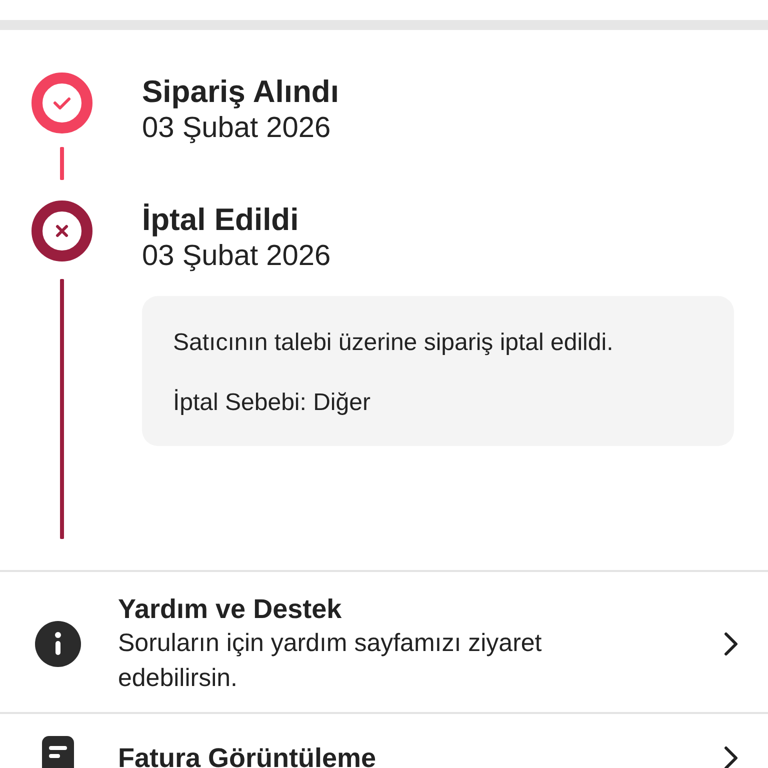  I want to click on step-title: İptal Edildi, so click(221, 220).